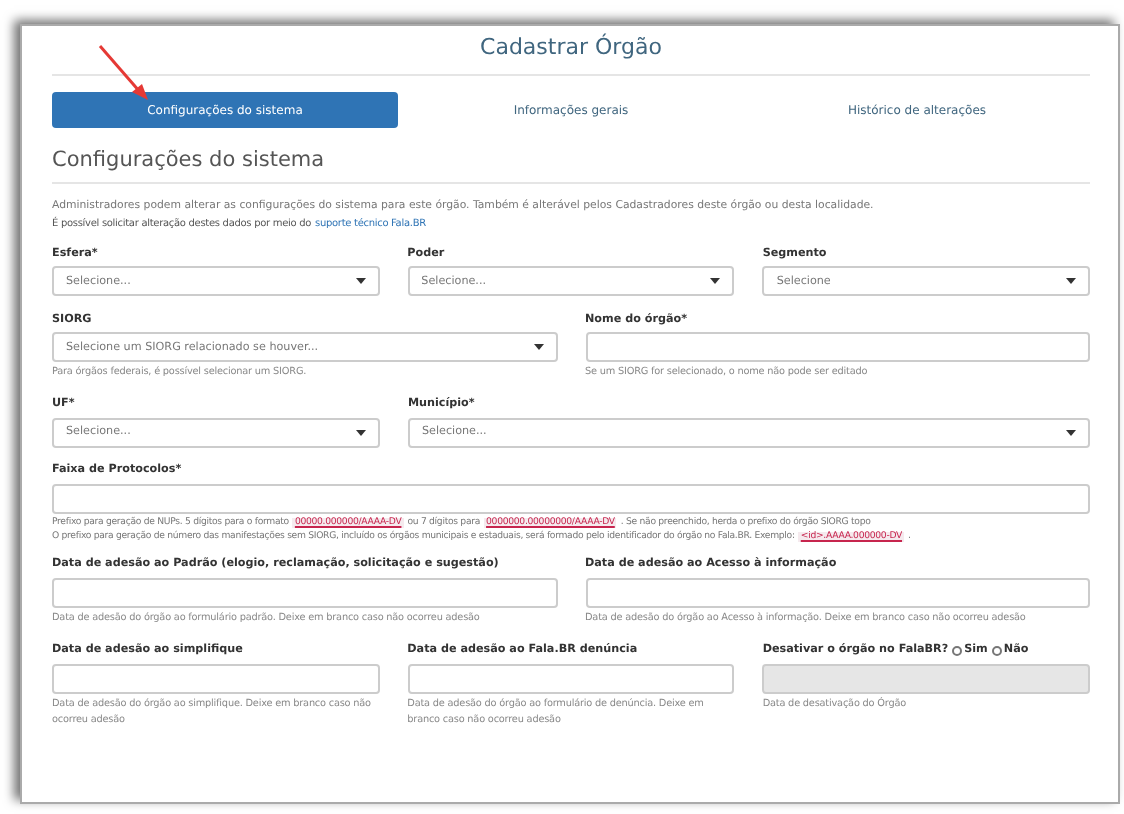 The width and height of the screenshot is (1124, 814). What do you see at coordinates (571, 166) in the screenshot?
I see `section-heading: Configurações do sistema` at bounding box center [571, 166].